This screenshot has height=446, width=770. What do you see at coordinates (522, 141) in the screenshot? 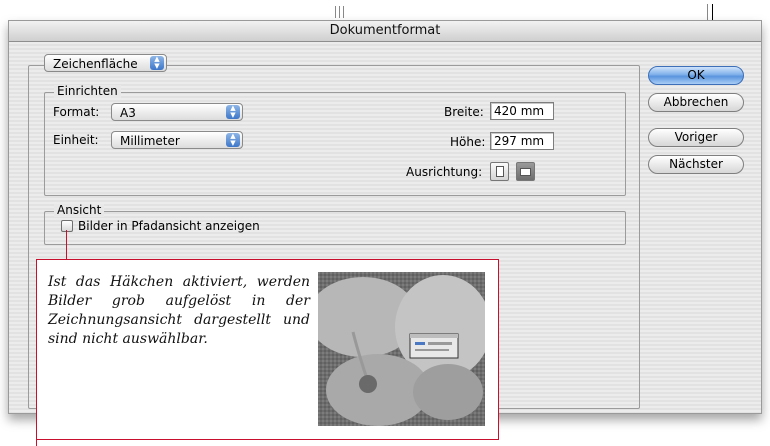
I see `height-input: 297 mm` at bounding box center [522, 141].